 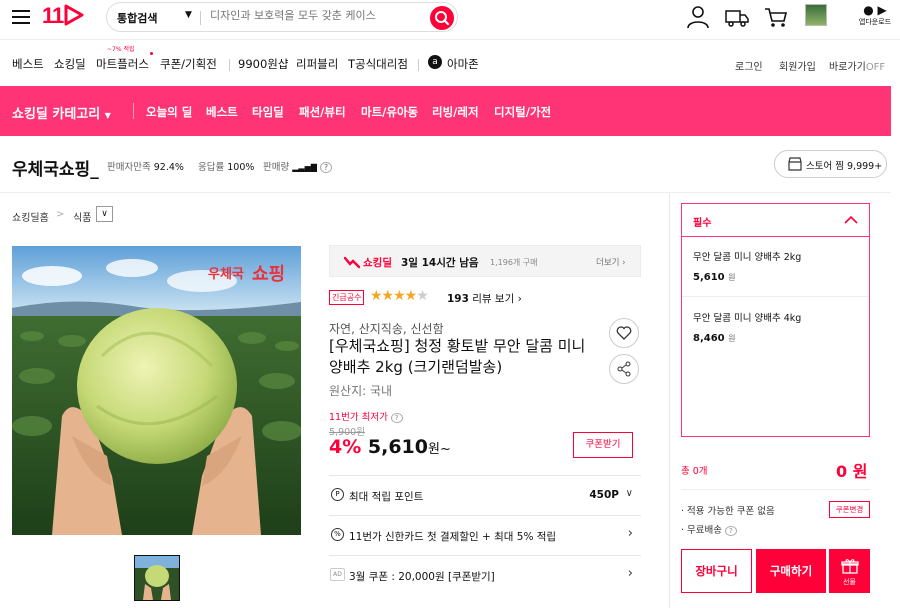 I want to click on shipping-text: 무료배송, so click(x=705, y=530).